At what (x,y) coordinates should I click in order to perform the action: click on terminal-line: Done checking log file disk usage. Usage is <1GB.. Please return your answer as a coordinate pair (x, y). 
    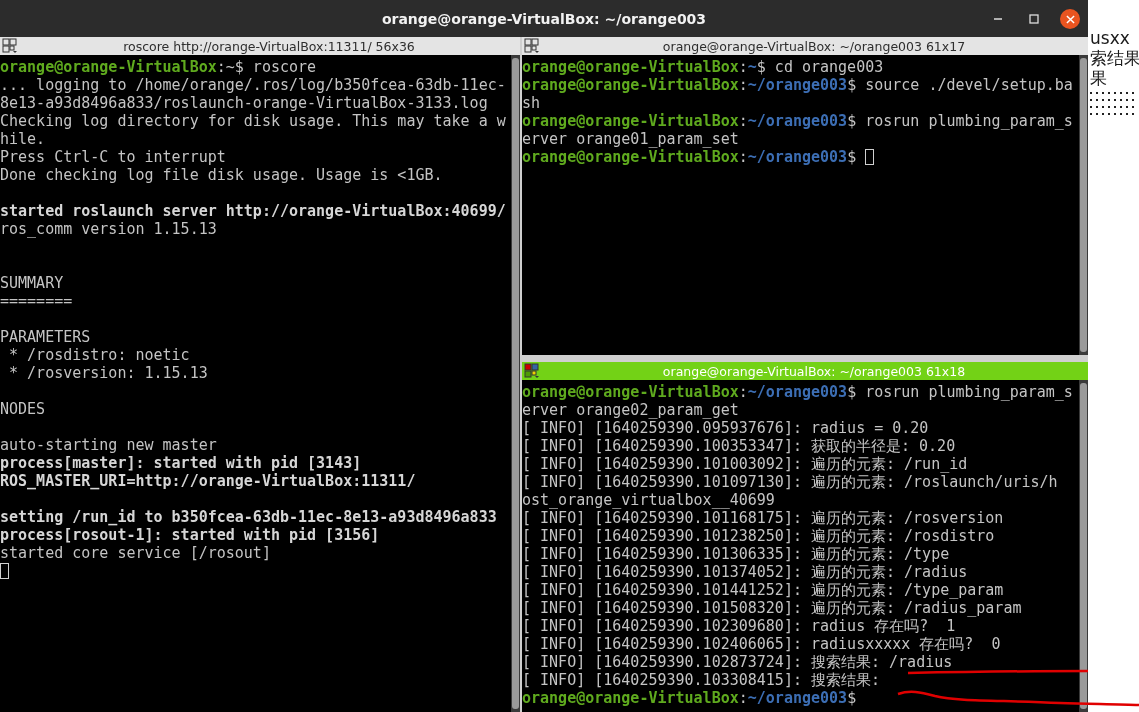
    Looking at the image, I should click on (221, 175).